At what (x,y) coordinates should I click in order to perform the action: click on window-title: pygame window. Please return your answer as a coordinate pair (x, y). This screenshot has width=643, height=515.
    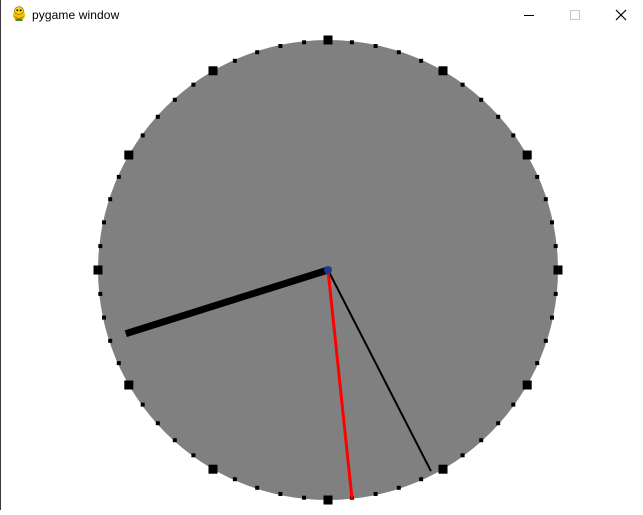
    Looking at the image, I should click on (76, 15).